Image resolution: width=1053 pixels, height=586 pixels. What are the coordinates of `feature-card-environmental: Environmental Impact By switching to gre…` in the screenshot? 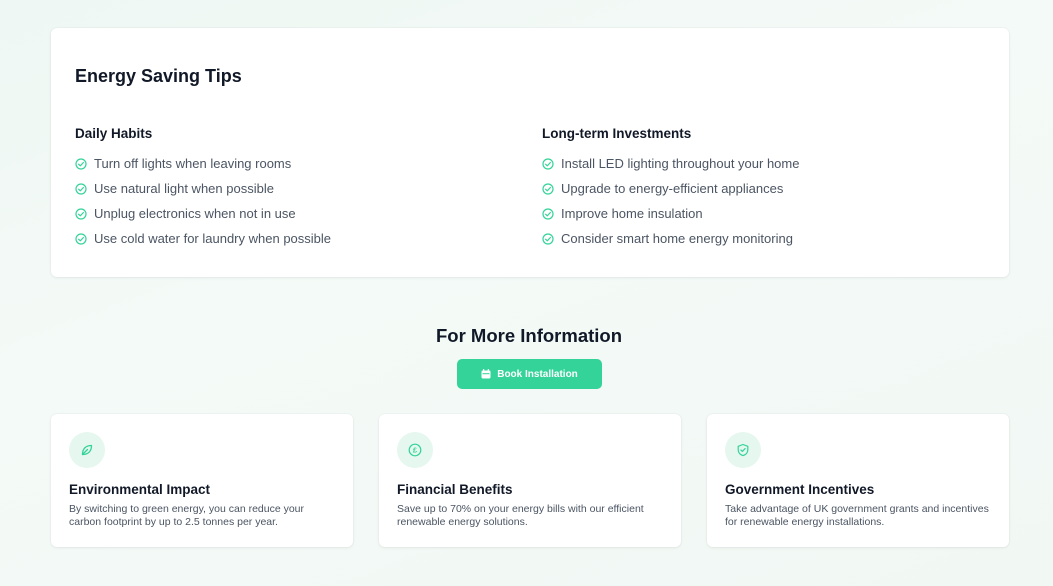 It's located at (202, 480).